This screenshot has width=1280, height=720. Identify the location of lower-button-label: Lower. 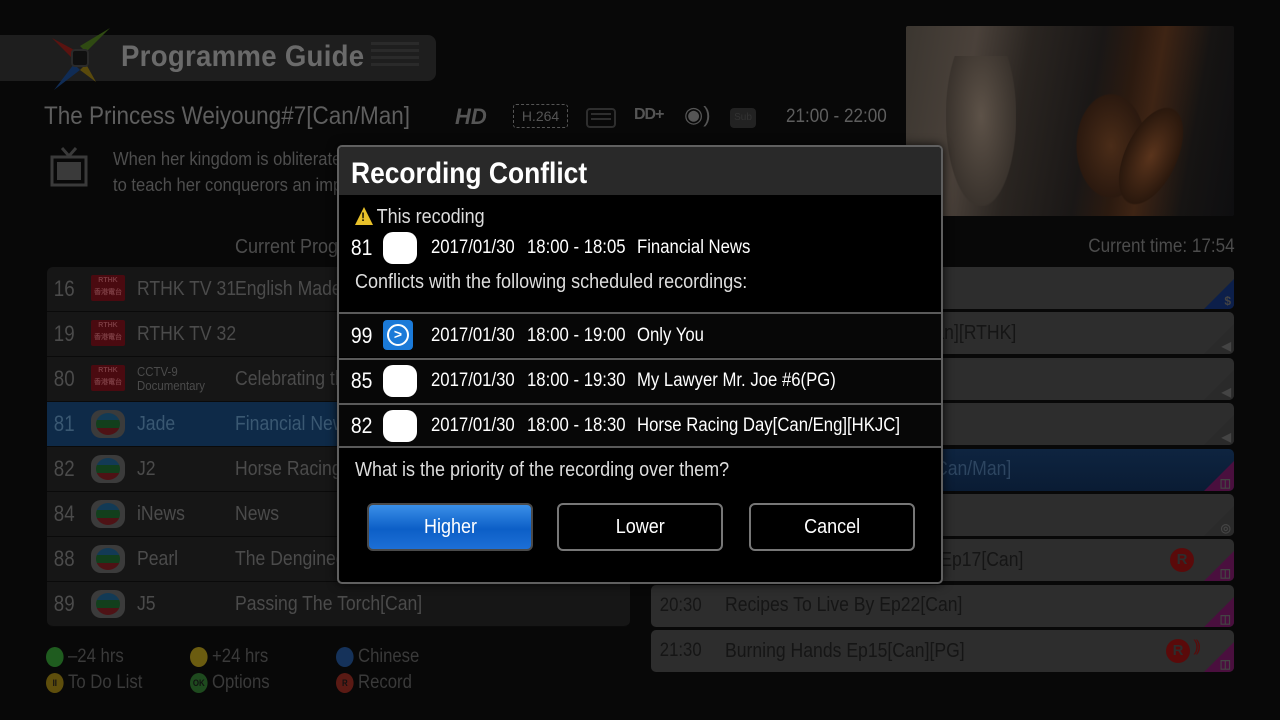
(640, 527).